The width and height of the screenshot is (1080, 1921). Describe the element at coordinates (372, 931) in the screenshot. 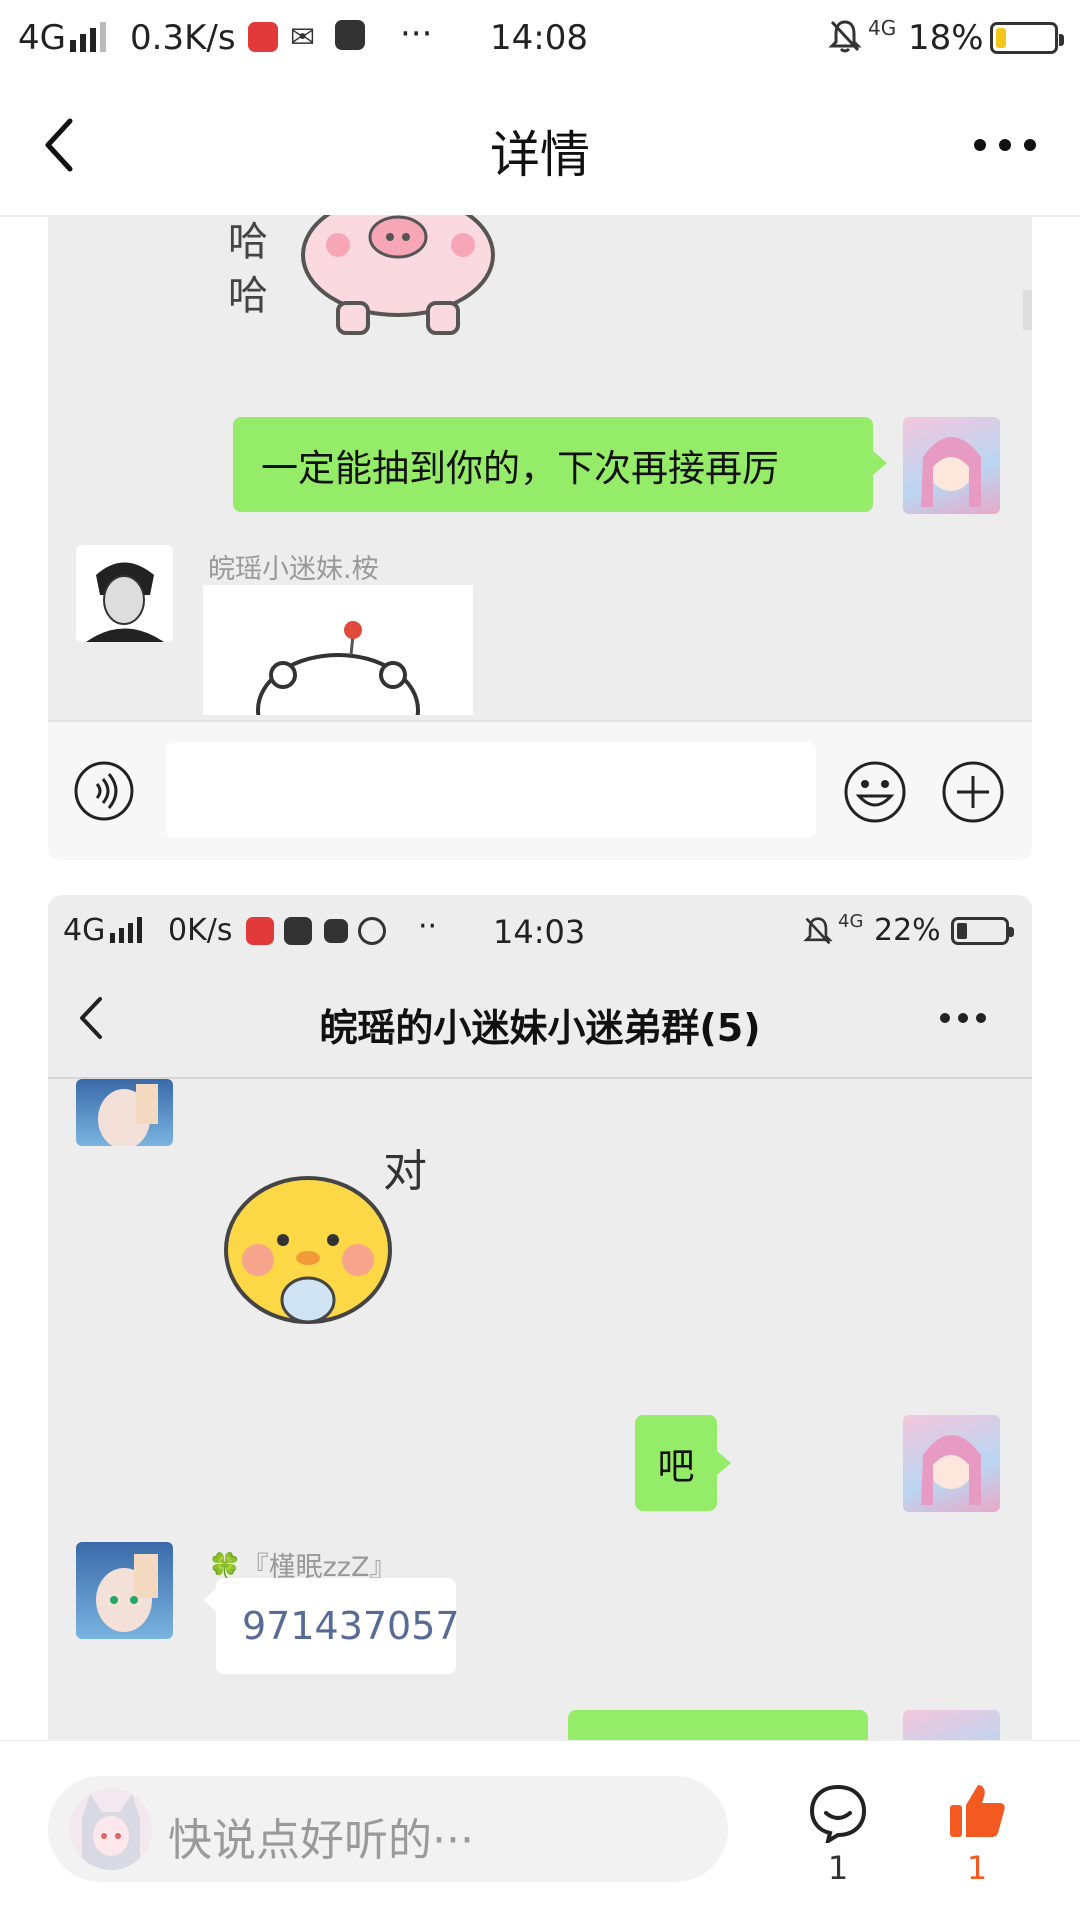

I see `play-icon` at that location.